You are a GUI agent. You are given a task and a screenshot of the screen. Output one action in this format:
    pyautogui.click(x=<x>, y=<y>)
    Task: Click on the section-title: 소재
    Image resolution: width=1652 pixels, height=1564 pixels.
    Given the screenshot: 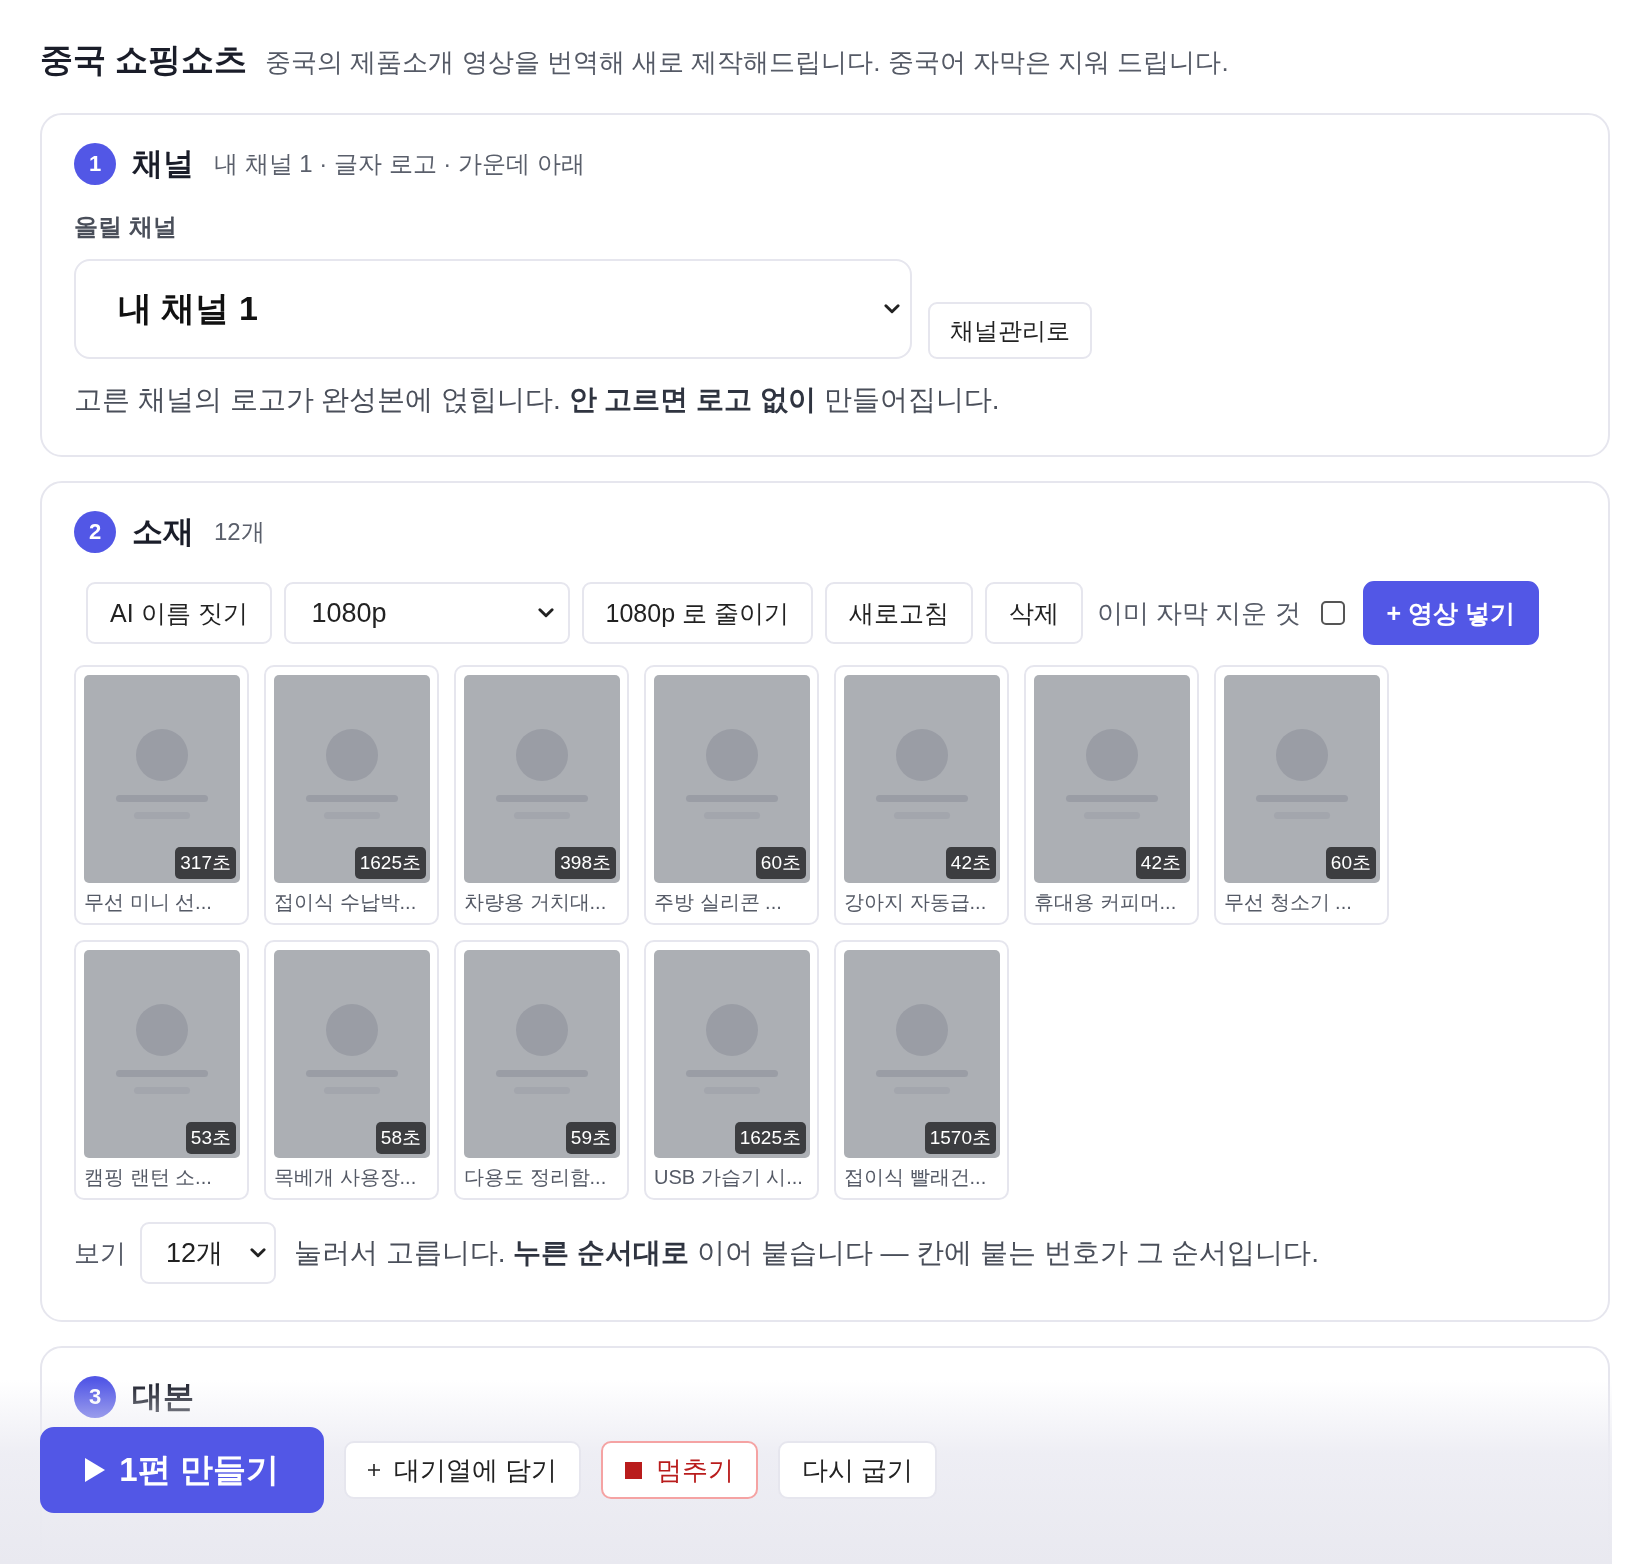 What is the action you would take?
    pyautogui.click(x=163, y=532)
    